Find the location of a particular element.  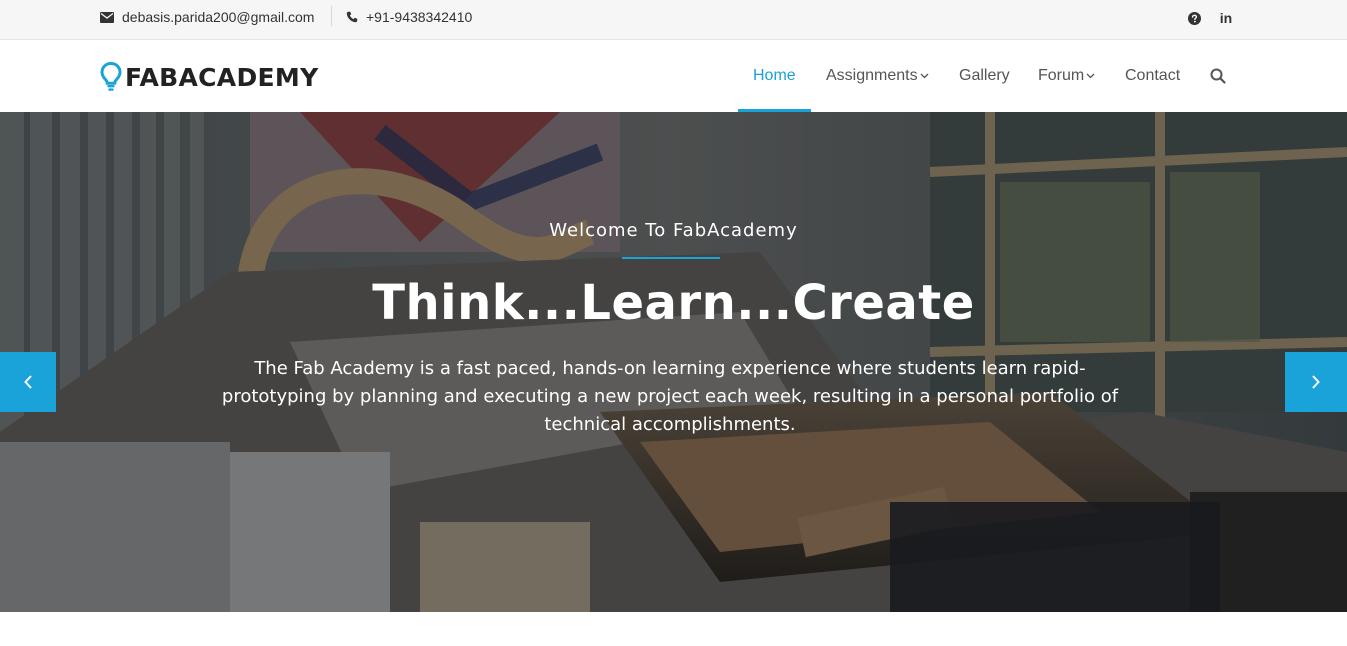

email-contact: debasis.parida200@gmail.com is located at coordinates (207, 17).